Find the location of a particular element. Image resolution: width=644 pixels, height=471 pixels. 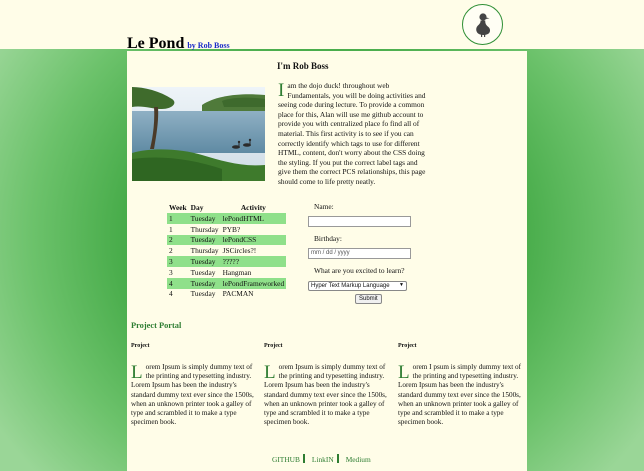

excited-label: What are you excited to learn? is located at coordinates (359, 270).